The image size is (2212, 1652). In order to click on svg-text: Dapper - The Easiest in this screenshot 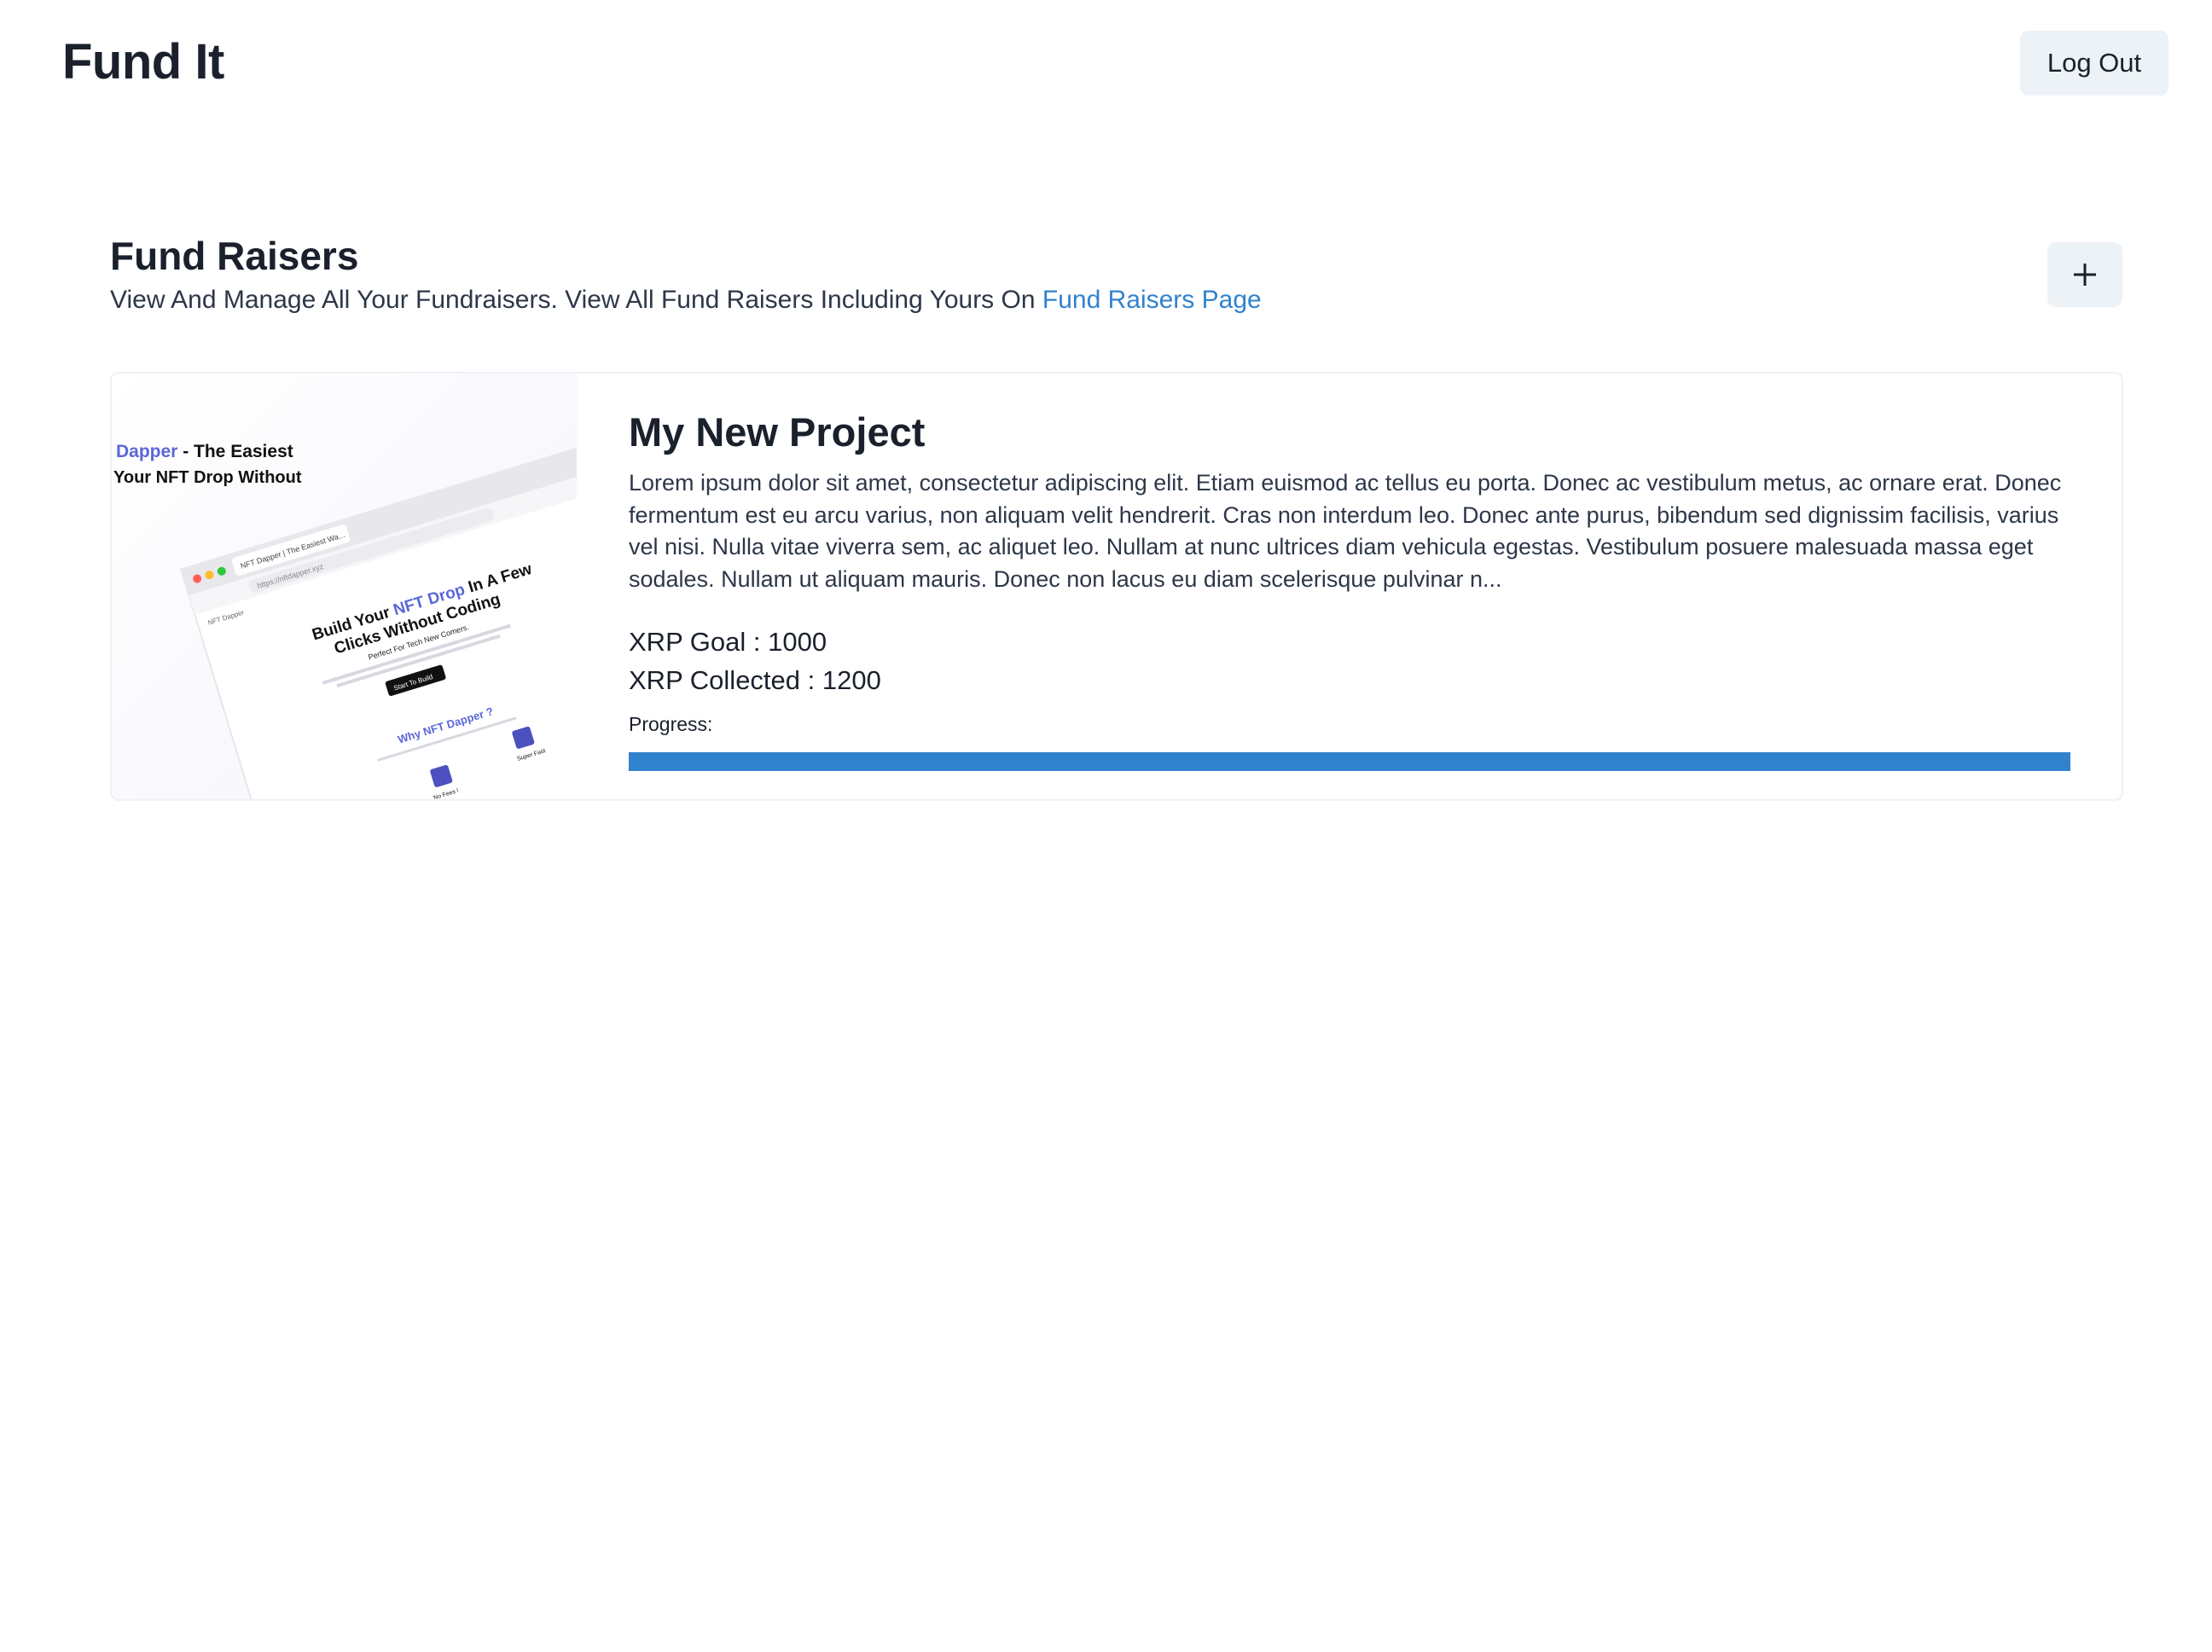, I will do `click(204, 452)`.